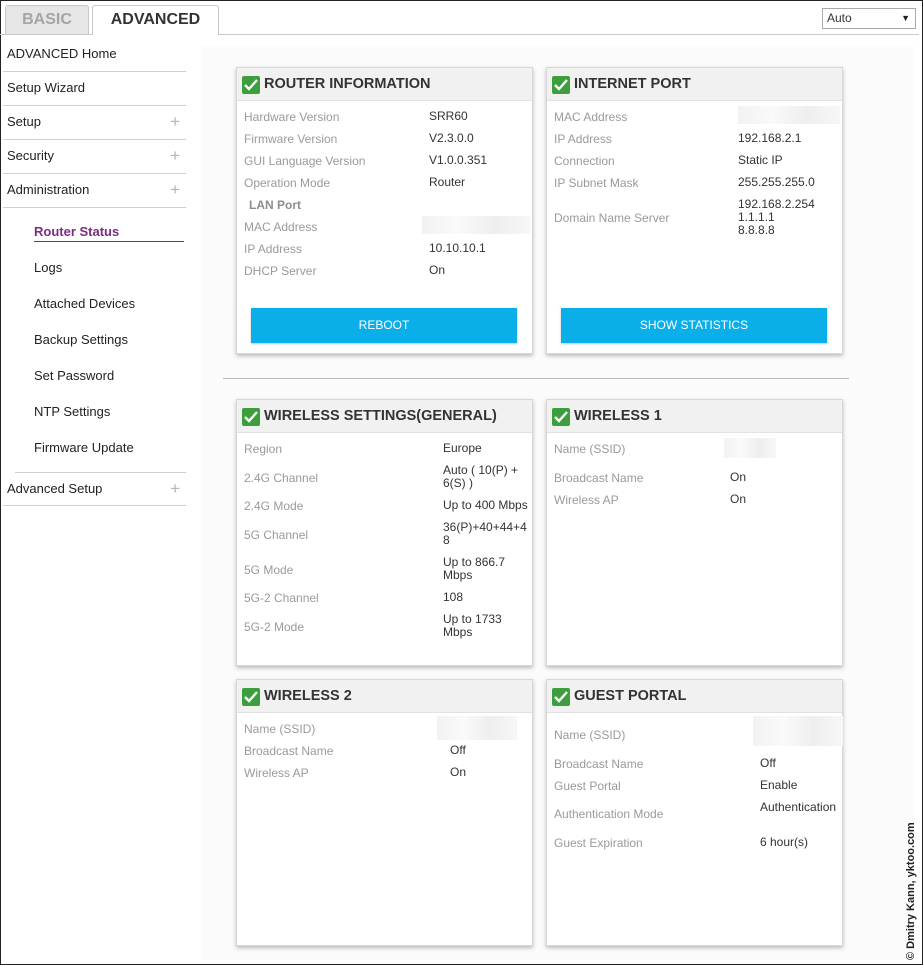  I want to click on sidebar-subitem-ntp-settings: NTP Settings, so click(94, 412).